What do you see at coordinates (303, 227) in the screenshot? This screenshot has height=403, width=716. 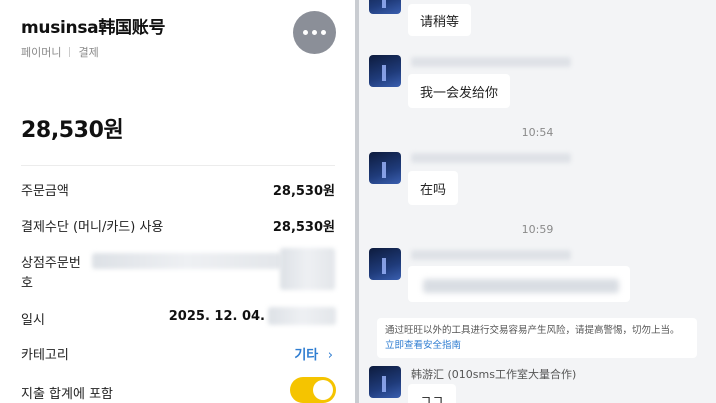 I see `payment-method-value: 28,530원` at bounding box center [303, 227].